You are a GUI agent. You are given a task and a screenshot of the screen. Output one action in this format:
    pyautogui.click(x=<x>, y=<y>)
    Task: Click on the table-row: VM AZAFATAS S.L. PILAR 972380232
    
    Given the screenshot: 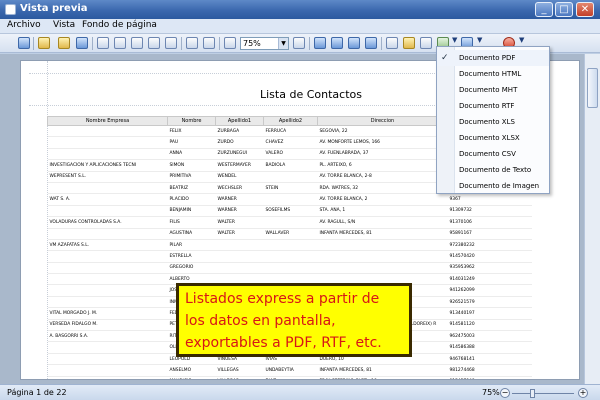 What is the action you would take?
    pyautogui.click(x=289, y=245)
    